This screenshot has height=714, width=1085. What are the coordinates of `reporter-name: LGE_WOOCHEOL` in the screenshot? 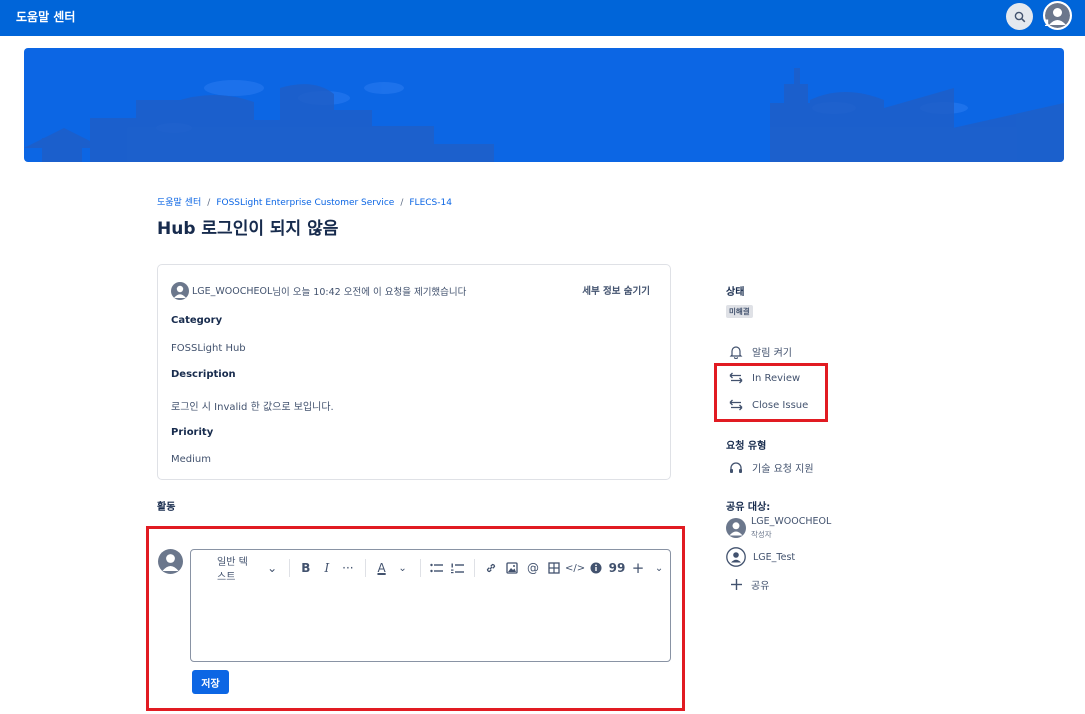 It's located at (232, 291).